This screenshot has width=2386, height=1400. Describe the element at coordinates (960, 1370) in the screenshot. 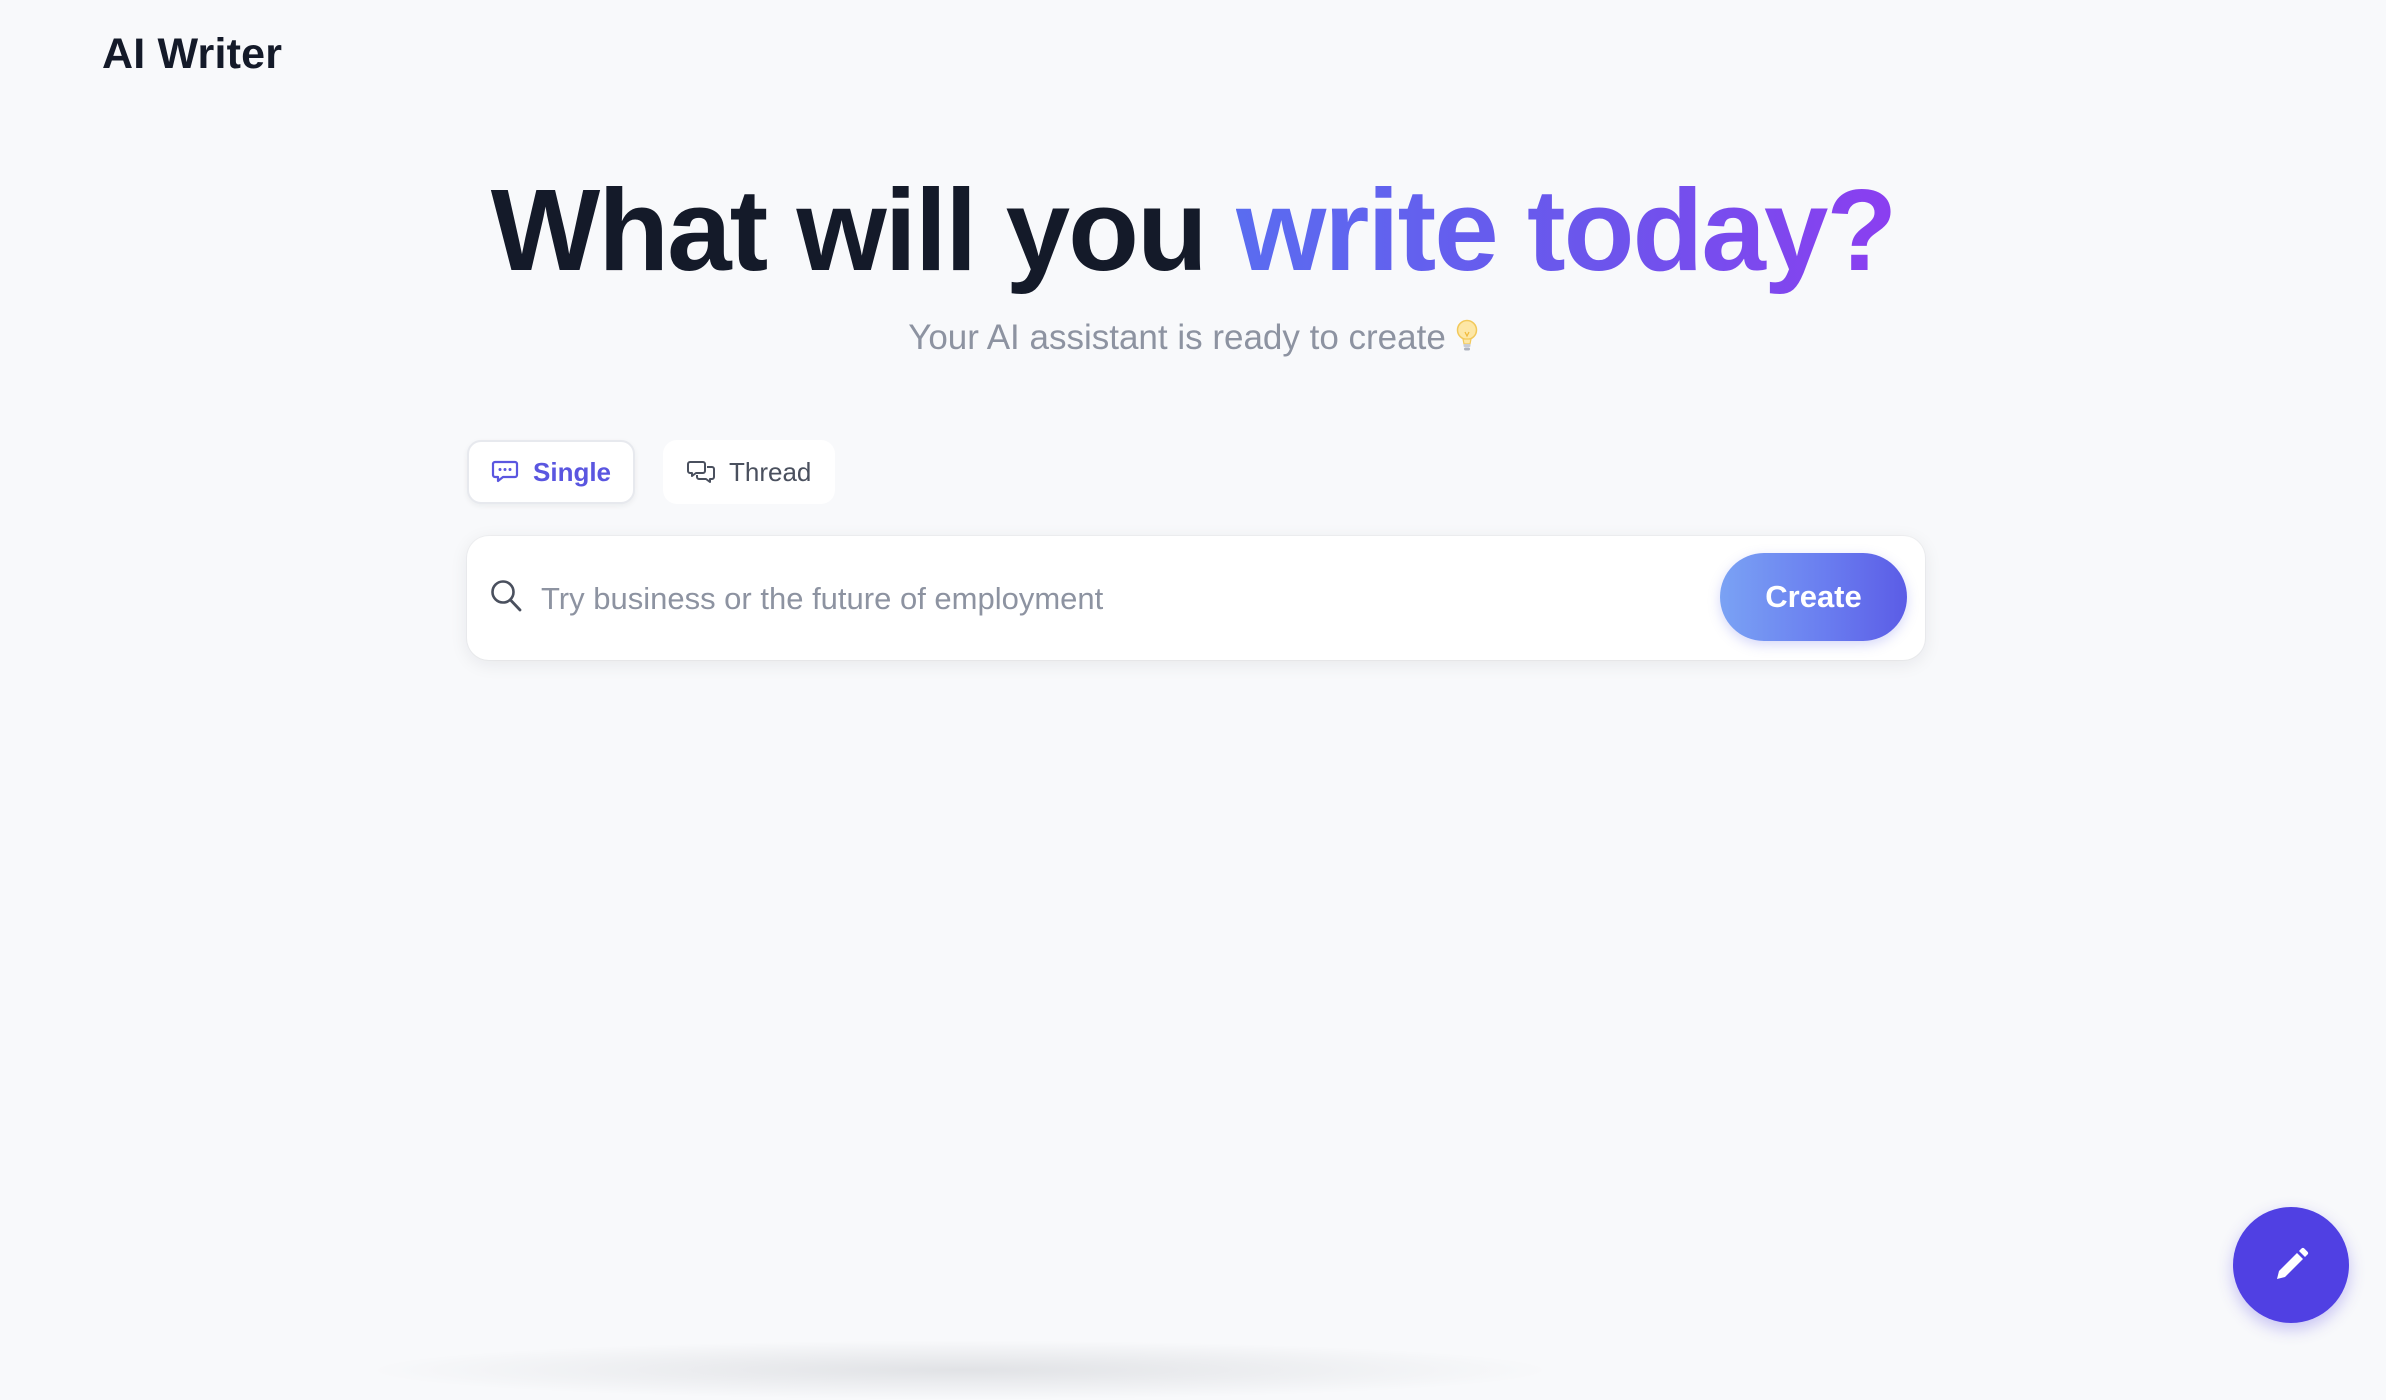

I see `bottom-shadow` at that location.